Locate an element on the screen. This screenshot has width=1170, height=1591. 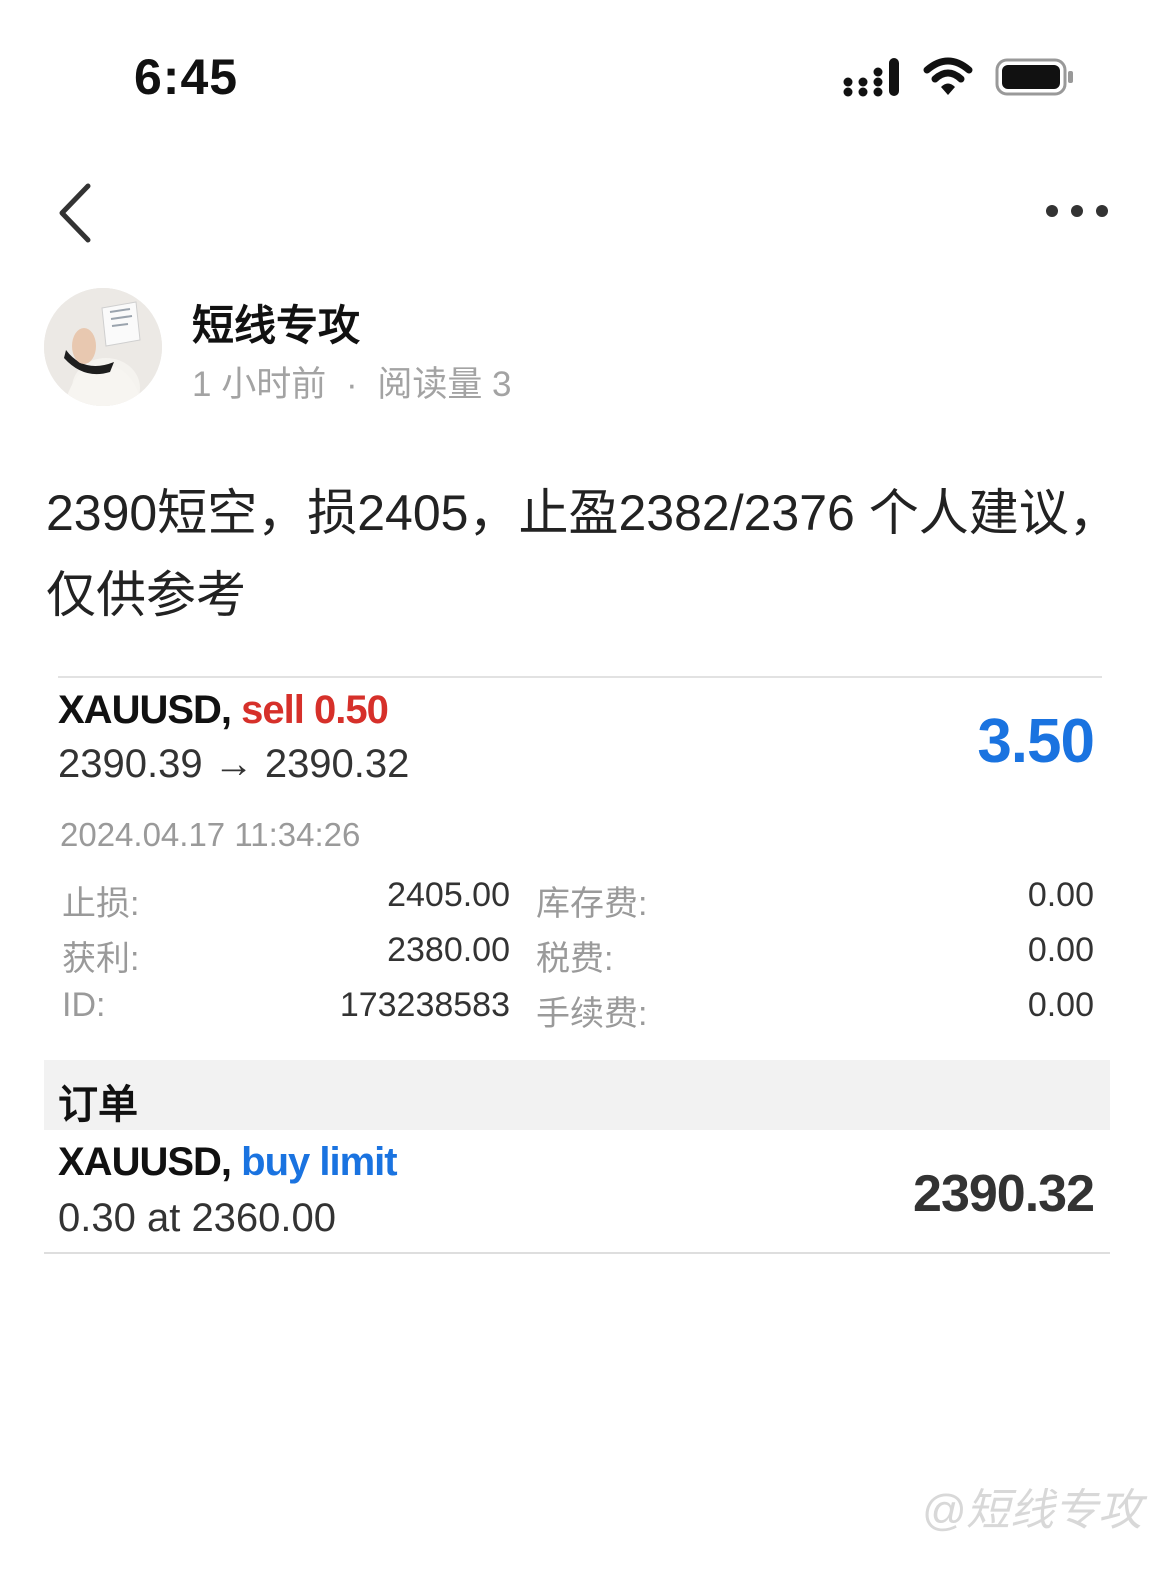
avatar is located at coordinates (103, 347).